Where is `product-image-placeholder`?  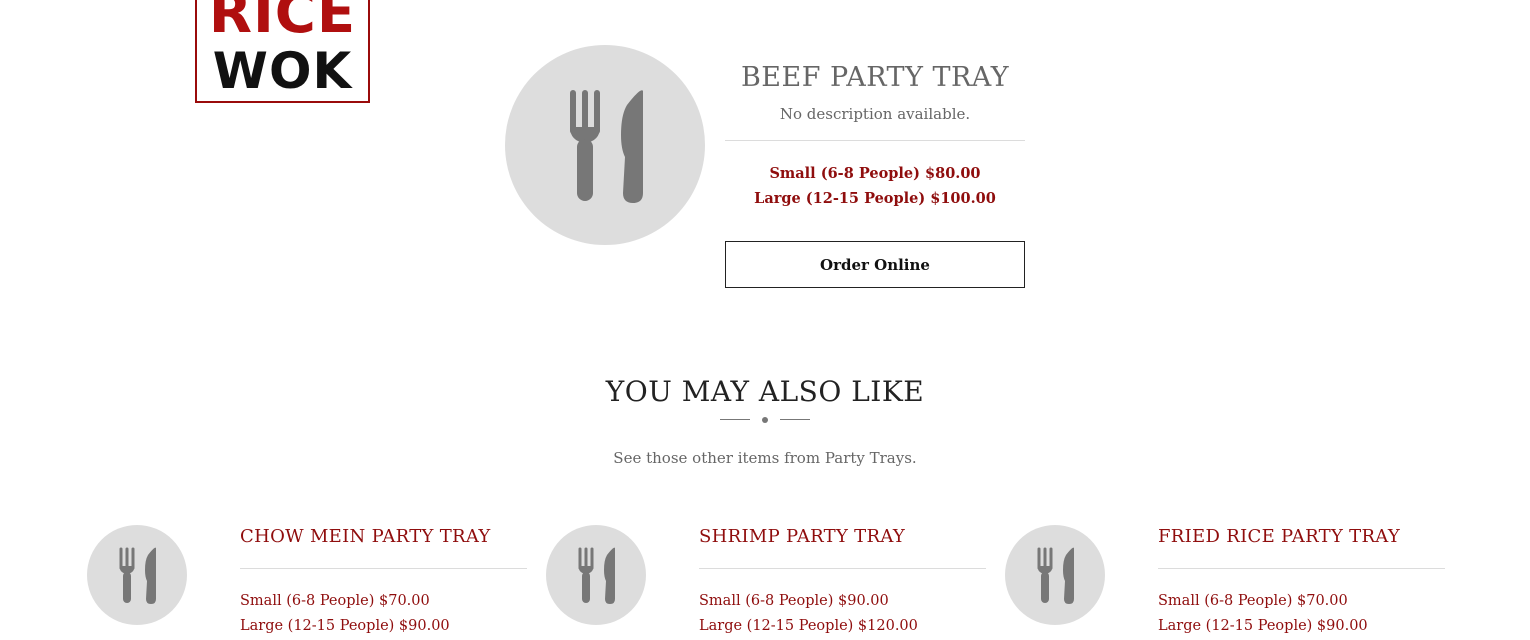
product-image-placeholder is located at coordinates (605, 145).